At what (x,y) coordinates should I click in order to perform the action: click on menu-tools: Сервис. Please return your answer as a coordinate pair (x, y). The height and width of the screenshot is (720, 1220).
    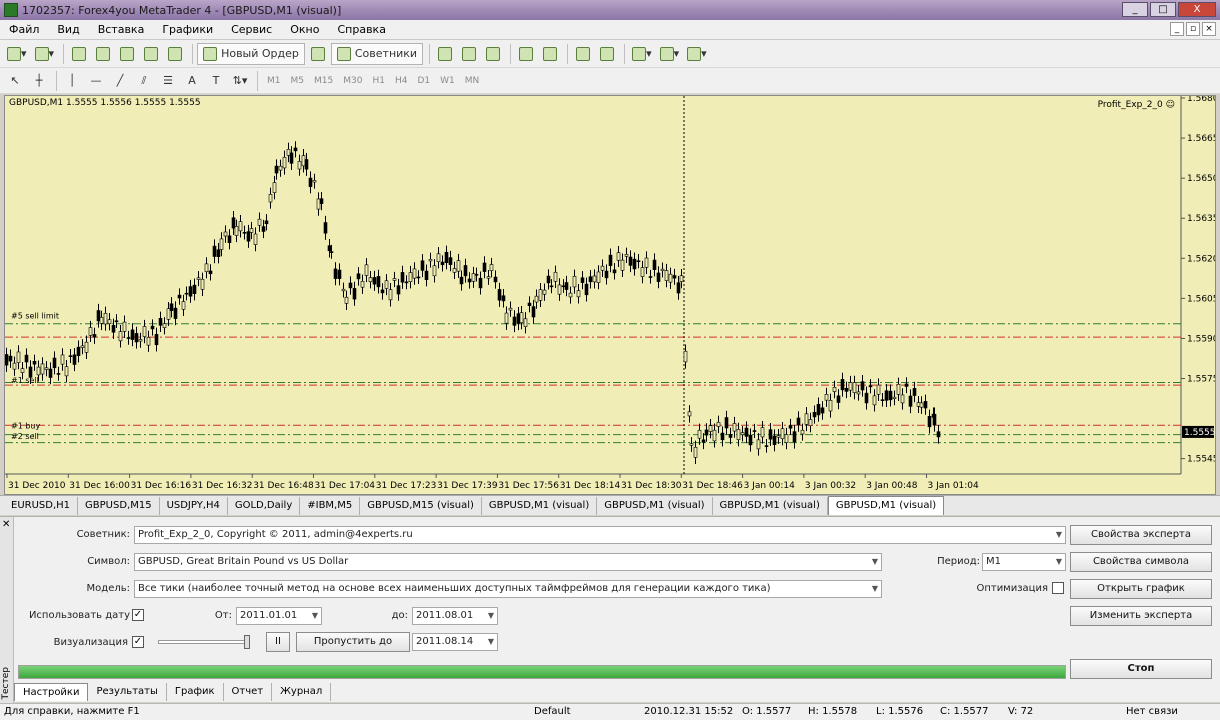
    Looking at the image, I should click on (251, 30).